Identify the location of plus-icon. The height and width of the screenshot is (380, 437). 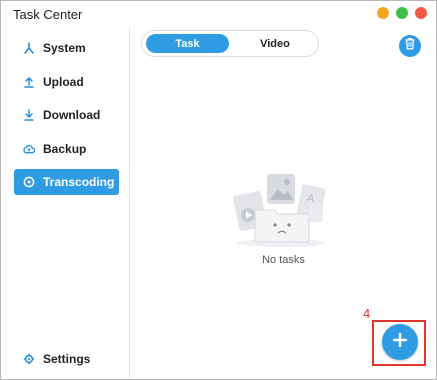
(400, 342).